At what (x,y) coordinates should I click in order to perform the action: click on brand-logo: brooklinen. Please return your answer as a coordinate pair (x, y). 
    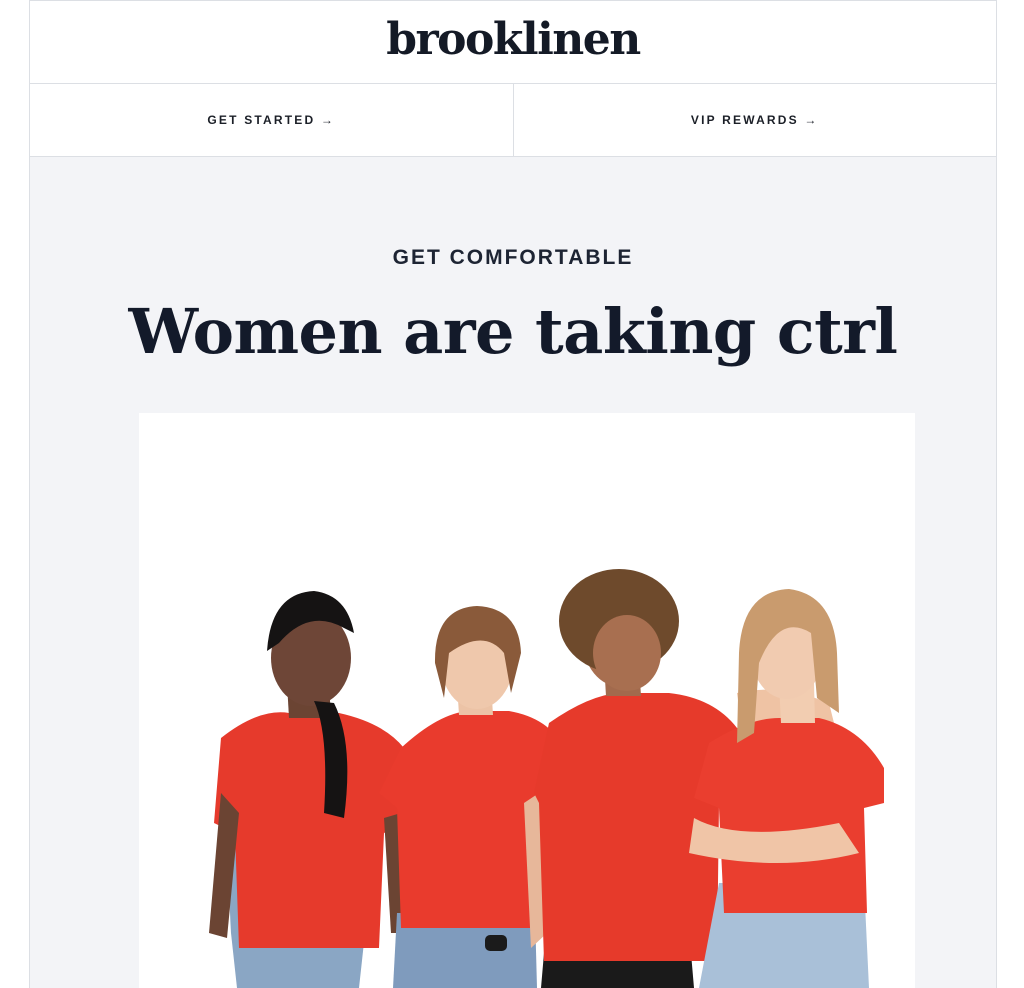
    Looking at the image, I should click on (513, 40).